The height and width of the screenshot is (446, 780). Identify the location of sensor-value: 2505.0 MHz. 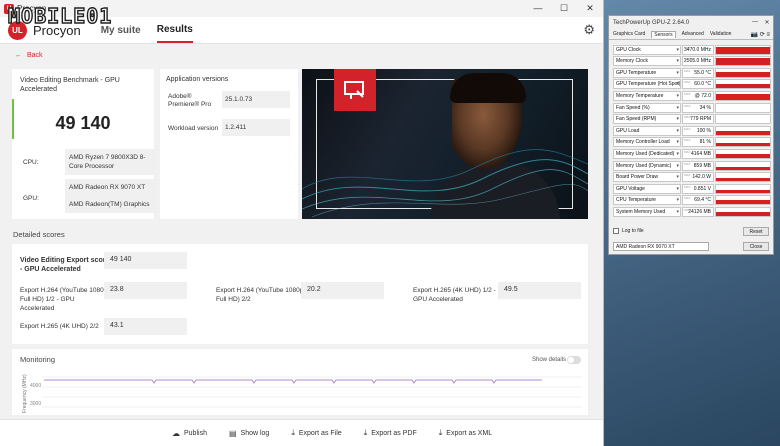
(698, 61).